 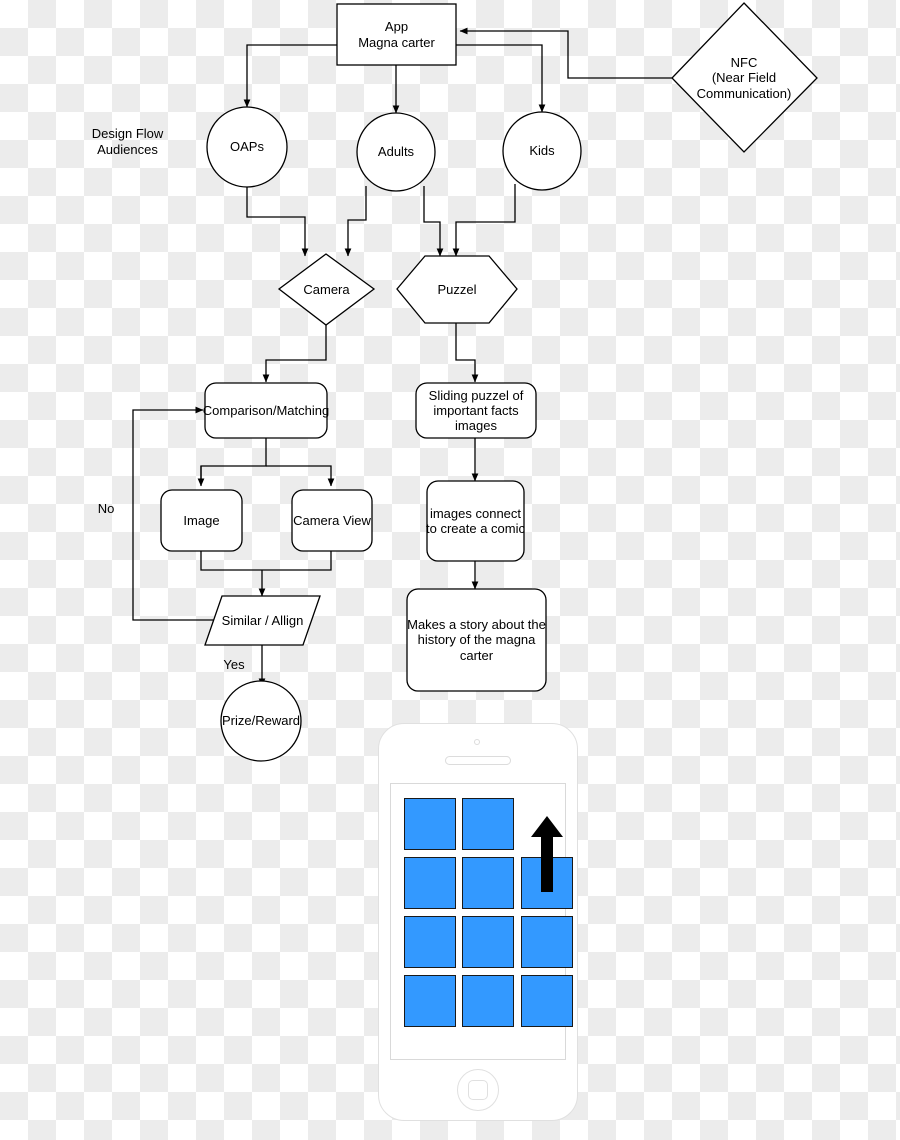 I want to click on node-oaps, so click(x=247, y=147).